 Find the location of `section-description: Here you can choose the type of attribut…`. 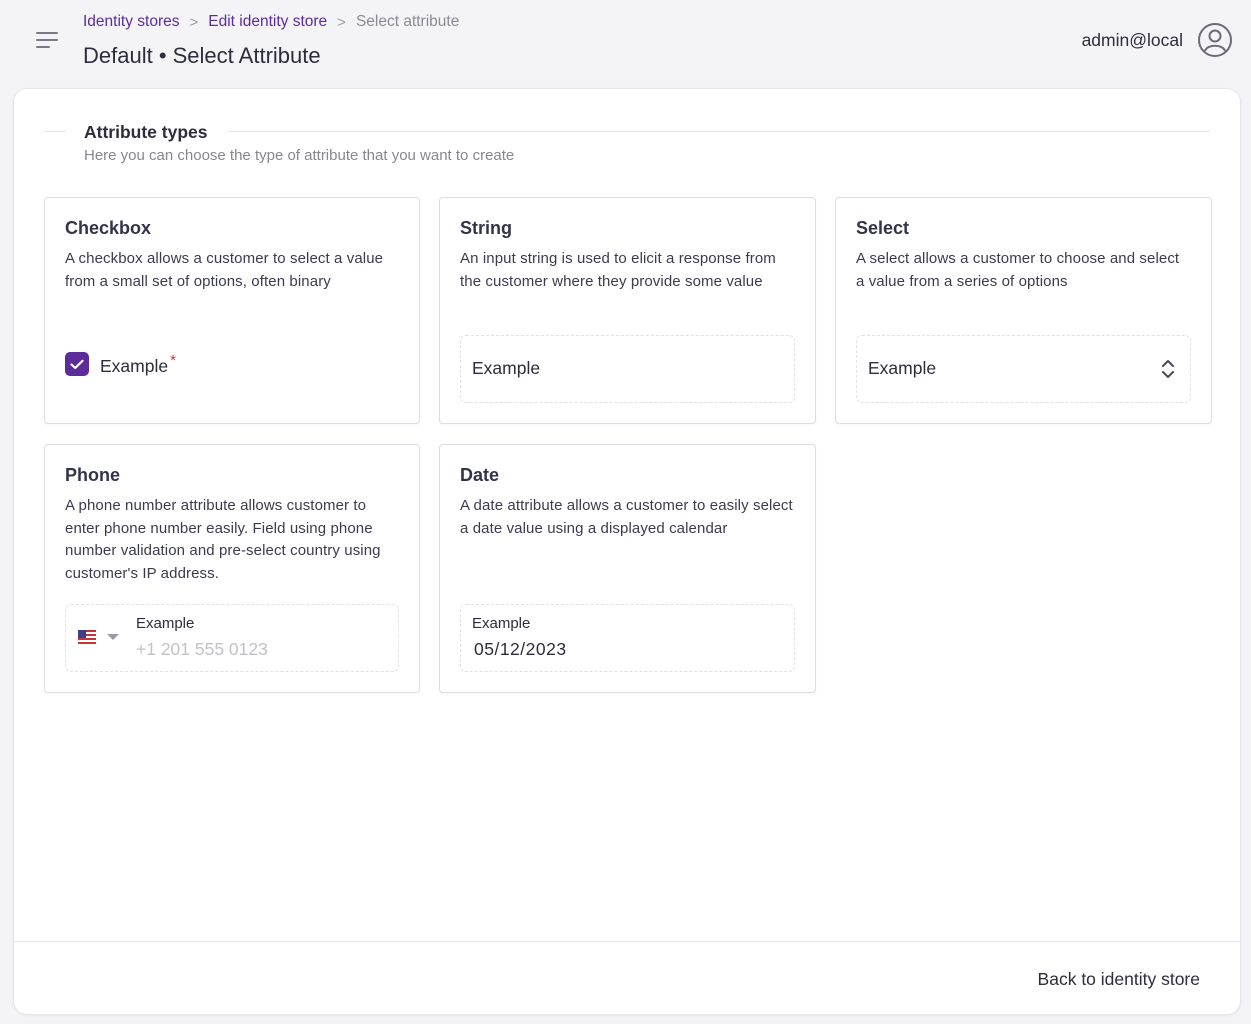

section-description: Here you can choose the type of attribut… is located at coordinates (299, 155).